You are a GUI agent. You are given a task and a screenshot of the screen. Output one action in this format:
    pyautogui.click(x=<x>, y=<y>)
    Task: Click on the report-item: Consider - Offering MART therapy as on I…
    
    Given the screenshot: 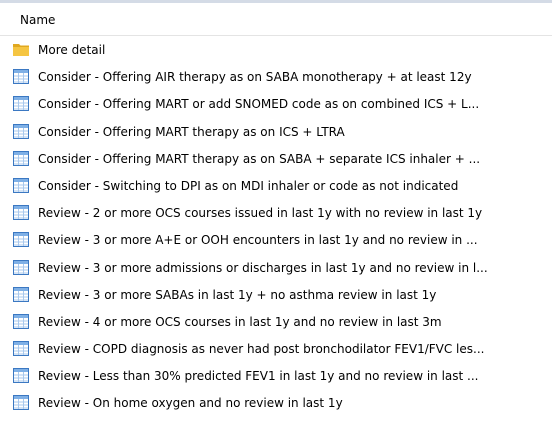 What is the action you would take?
    pyautogui.click(x=276, y=131)
    